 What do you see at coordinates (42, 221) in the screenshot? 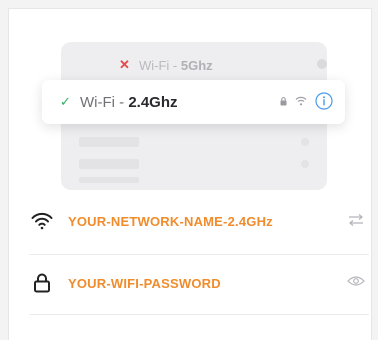
I see `wifi-icon` at bounding box center [42, 221].